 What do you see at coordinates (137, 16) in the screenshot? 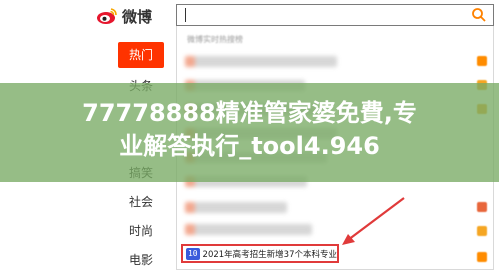
I see `logo-text: 微博` at bounding box center [137, 16].